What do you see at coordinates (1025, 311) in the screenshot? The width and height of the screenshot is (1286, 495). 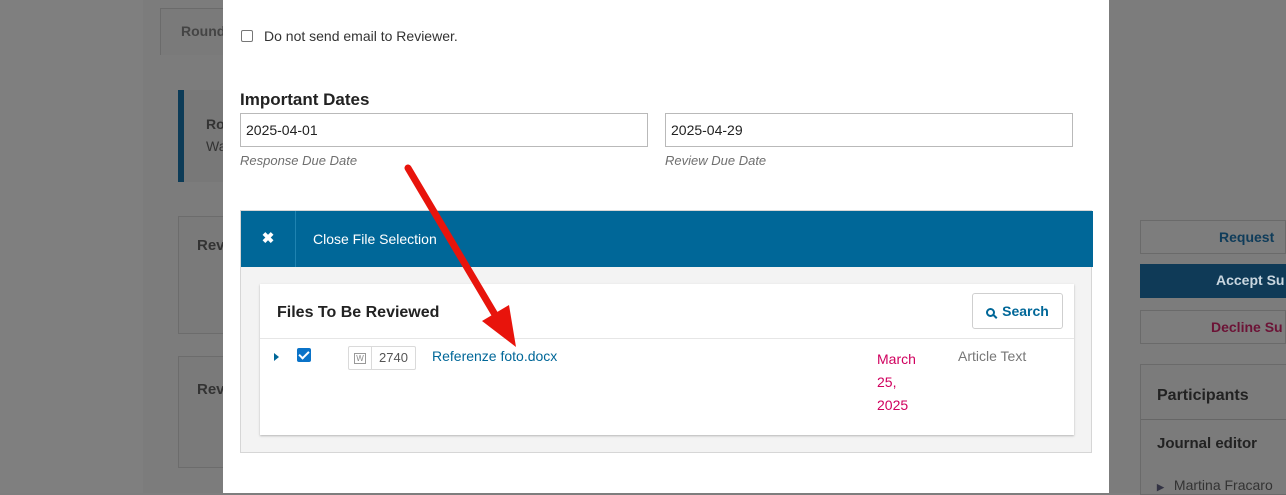 I see `search-button-label: Search` at bounding box center [1025, 311].